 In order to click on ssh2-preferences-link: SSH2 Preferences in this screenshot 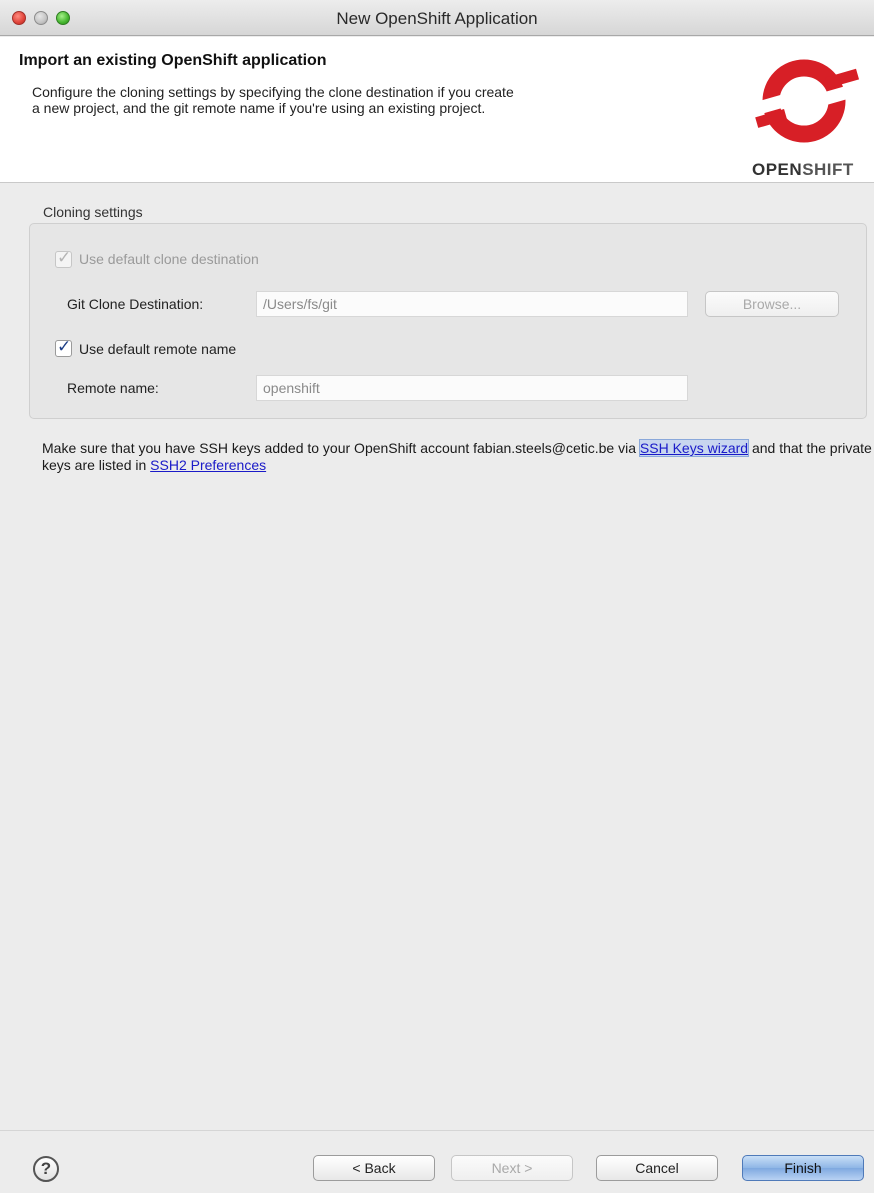, I will do `click(208, 465)`.